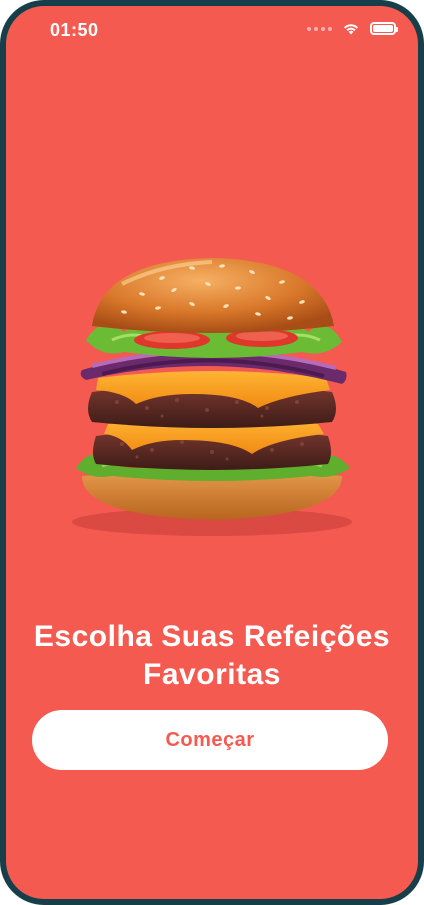 This screenshot has width=424, height=905. I want to click on status-time: 01:50, so click(74, 30).